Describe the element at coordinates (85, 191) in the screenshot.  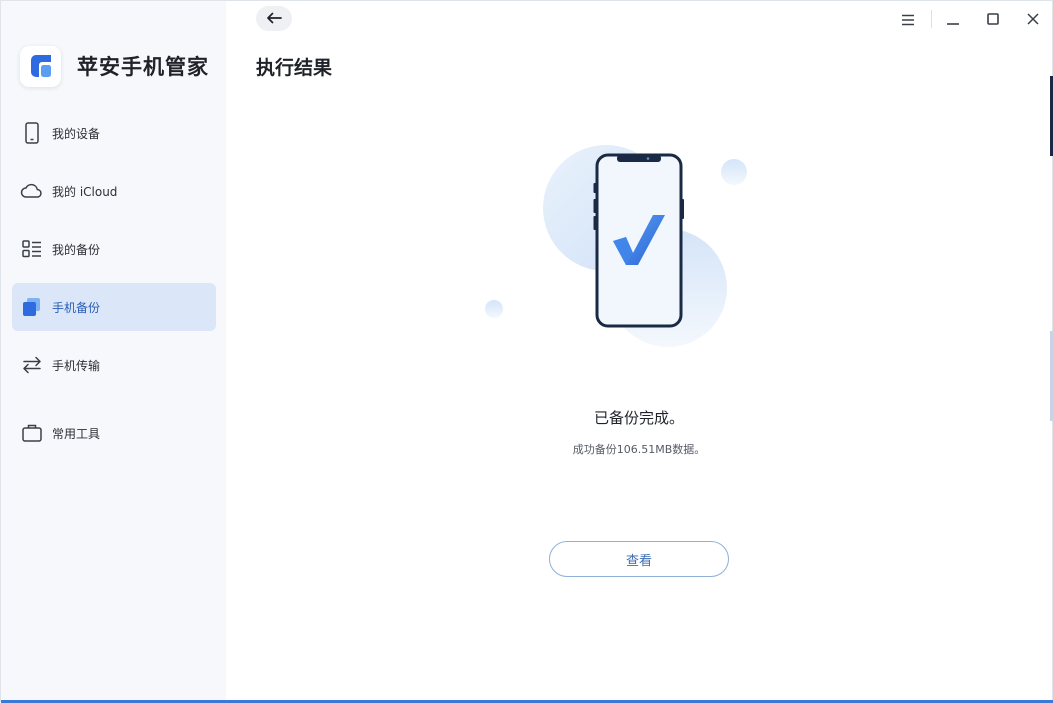
I see `sidebar-item-label: 我的 iCloud` at that location.